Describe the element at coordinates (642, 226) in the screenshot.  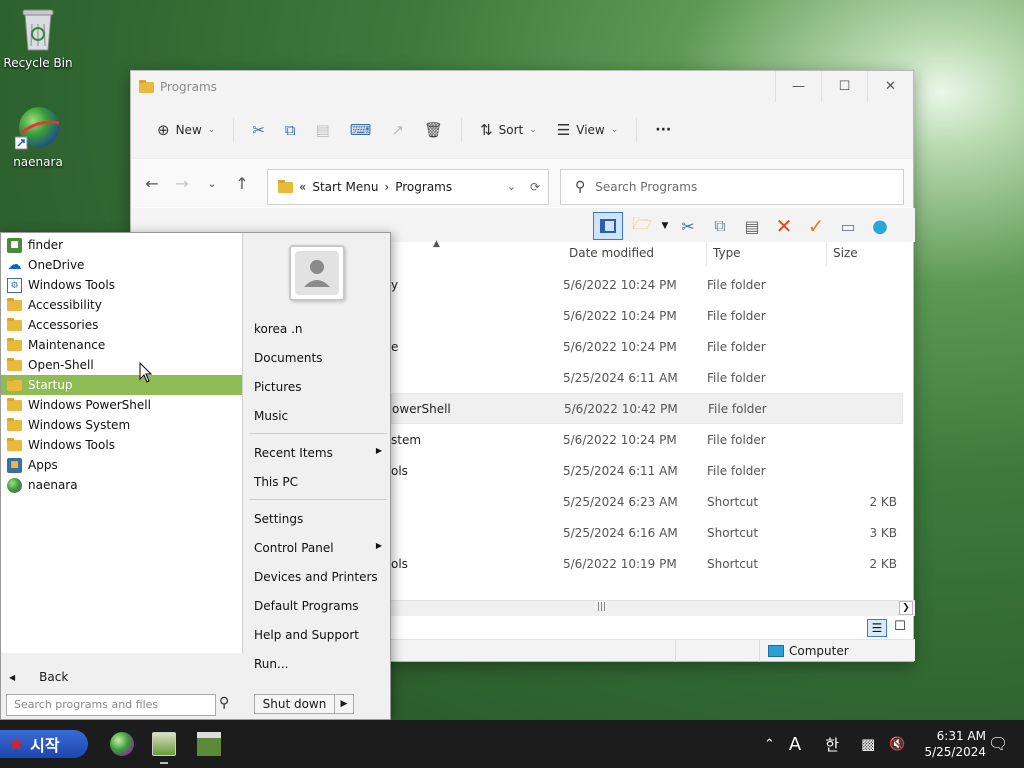
I see `select-folder-icon: 🗁` at that location.